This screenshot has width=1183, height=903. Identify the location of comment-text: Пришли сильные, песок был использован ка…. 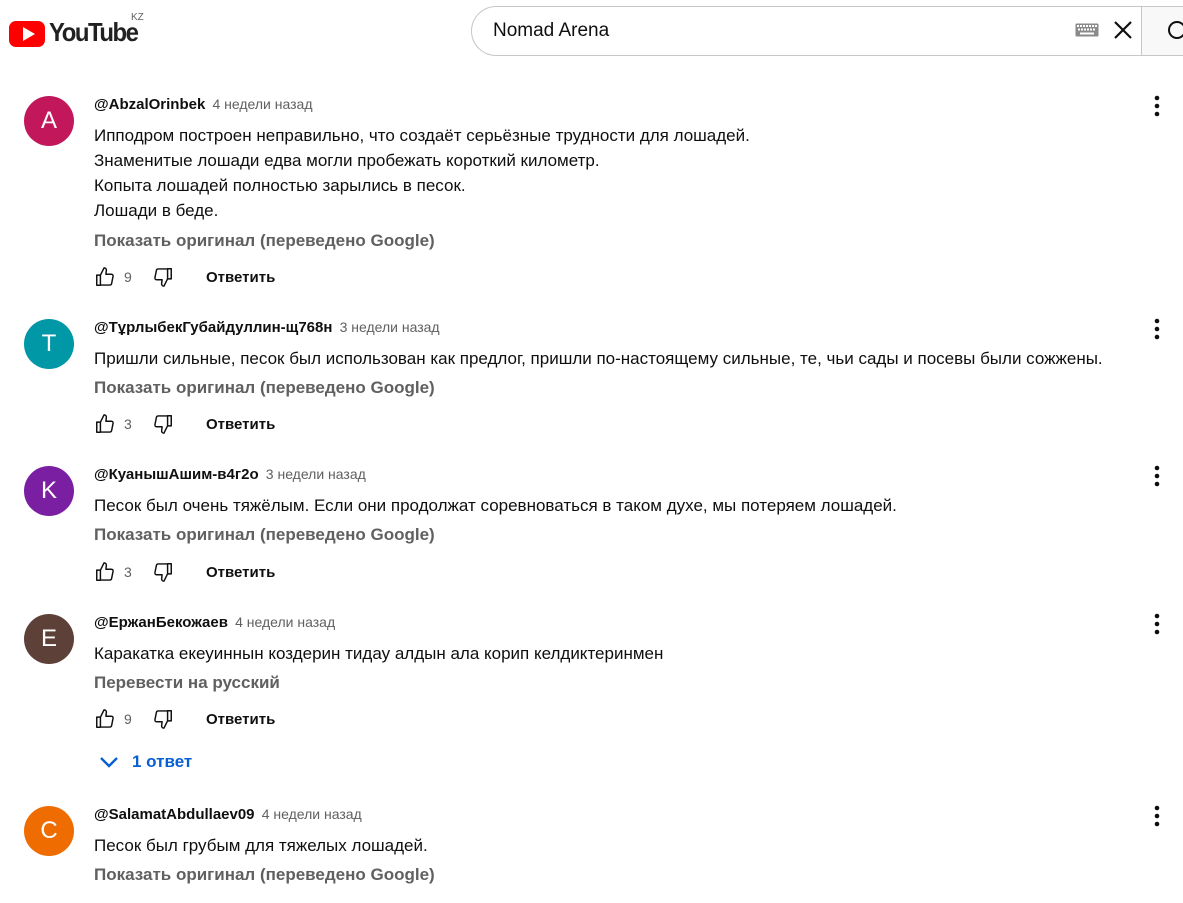
(598, 358).